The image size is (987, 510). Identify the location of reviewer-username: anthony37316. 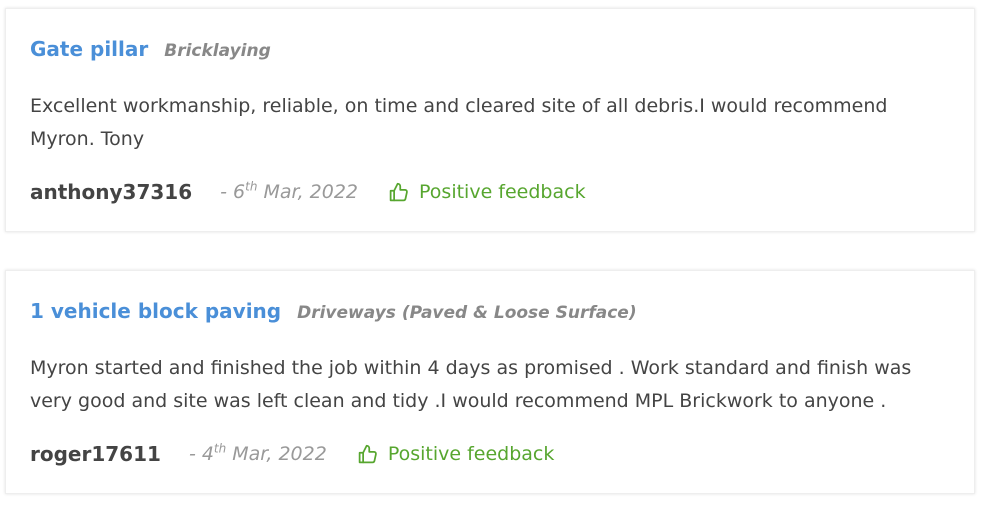
(111, 192).